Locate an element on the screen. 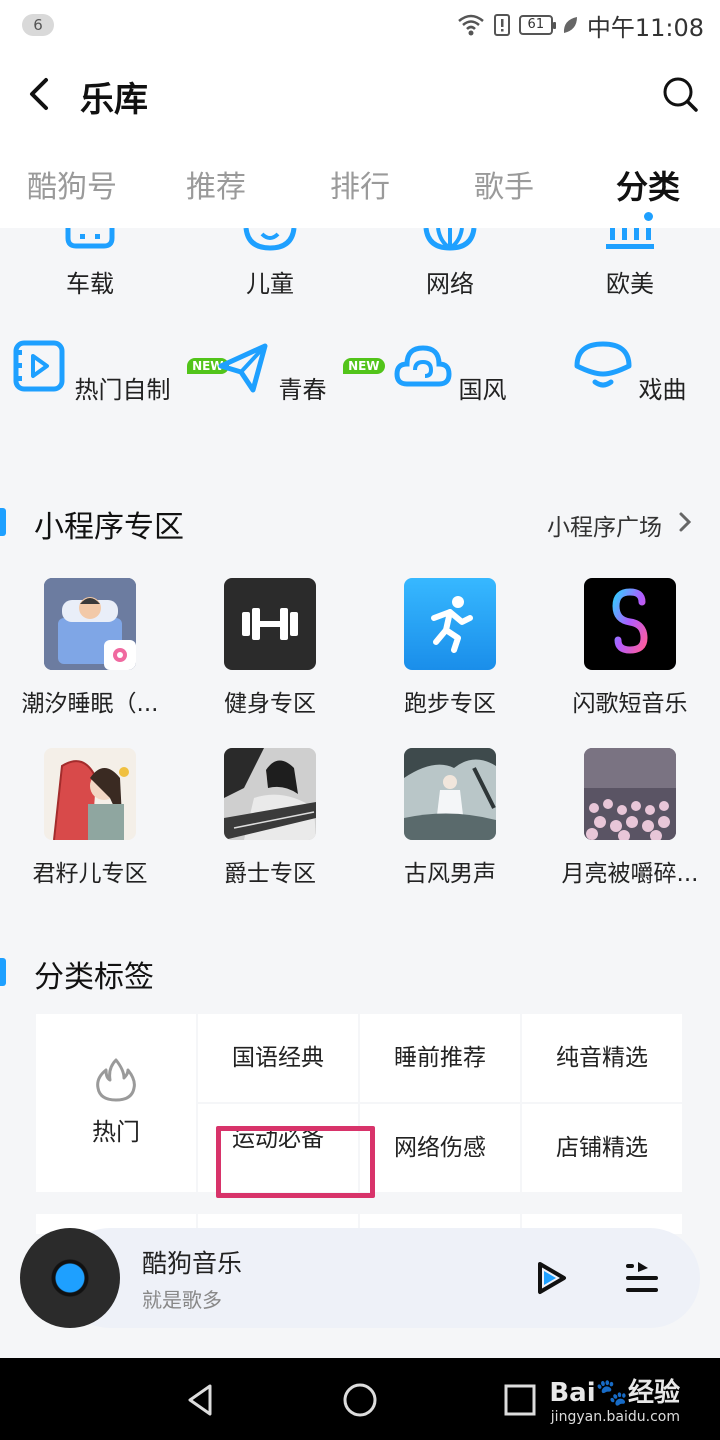  nav-recents-icon is located at coordinates (520, 1400).